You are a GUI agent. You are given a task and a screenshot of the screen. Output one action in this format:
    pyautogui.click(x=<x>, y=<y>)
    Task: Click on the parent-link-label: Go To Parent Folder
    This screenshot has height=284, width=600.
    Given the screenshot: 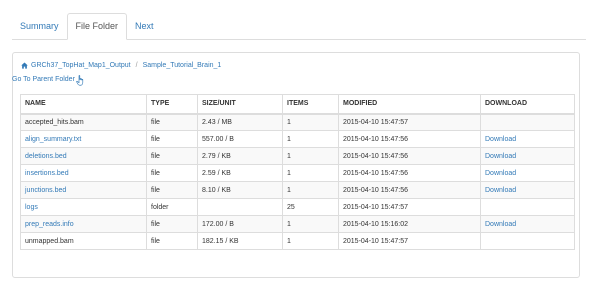 What is the action you would take?
    pyautogui.click(x=43, y=79)
    